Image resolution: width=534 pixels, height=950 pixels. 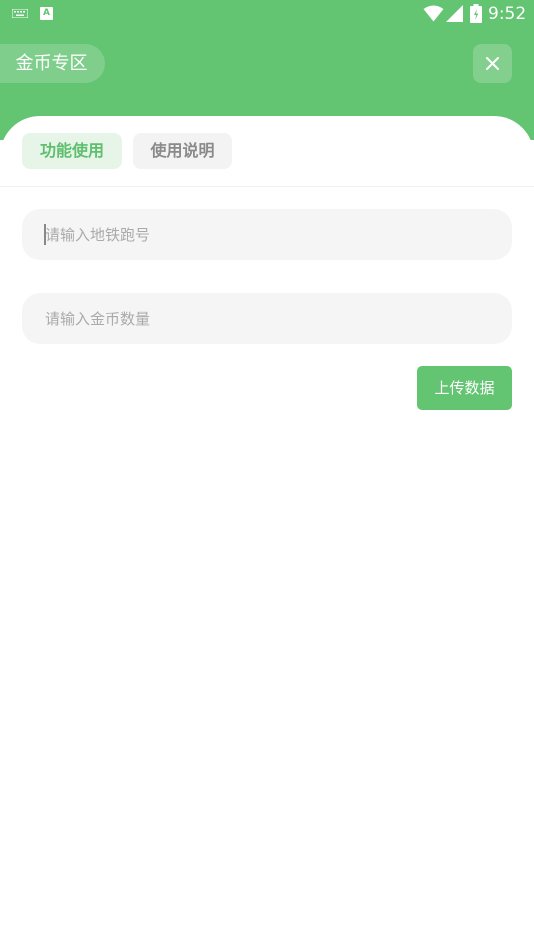 What do you see at coordinates (267, 318) in the screenshot?
I see `coin-amount-input` at bounding box center [267, 318].